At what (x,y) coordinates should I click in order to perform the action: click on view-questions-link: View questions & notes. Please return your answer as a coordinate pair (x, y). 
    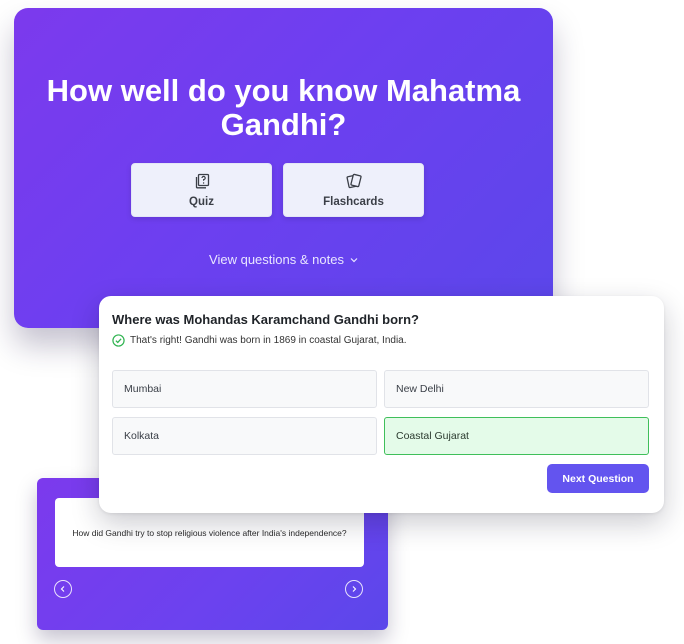
    Looking at the image, I should click on (283, 259).